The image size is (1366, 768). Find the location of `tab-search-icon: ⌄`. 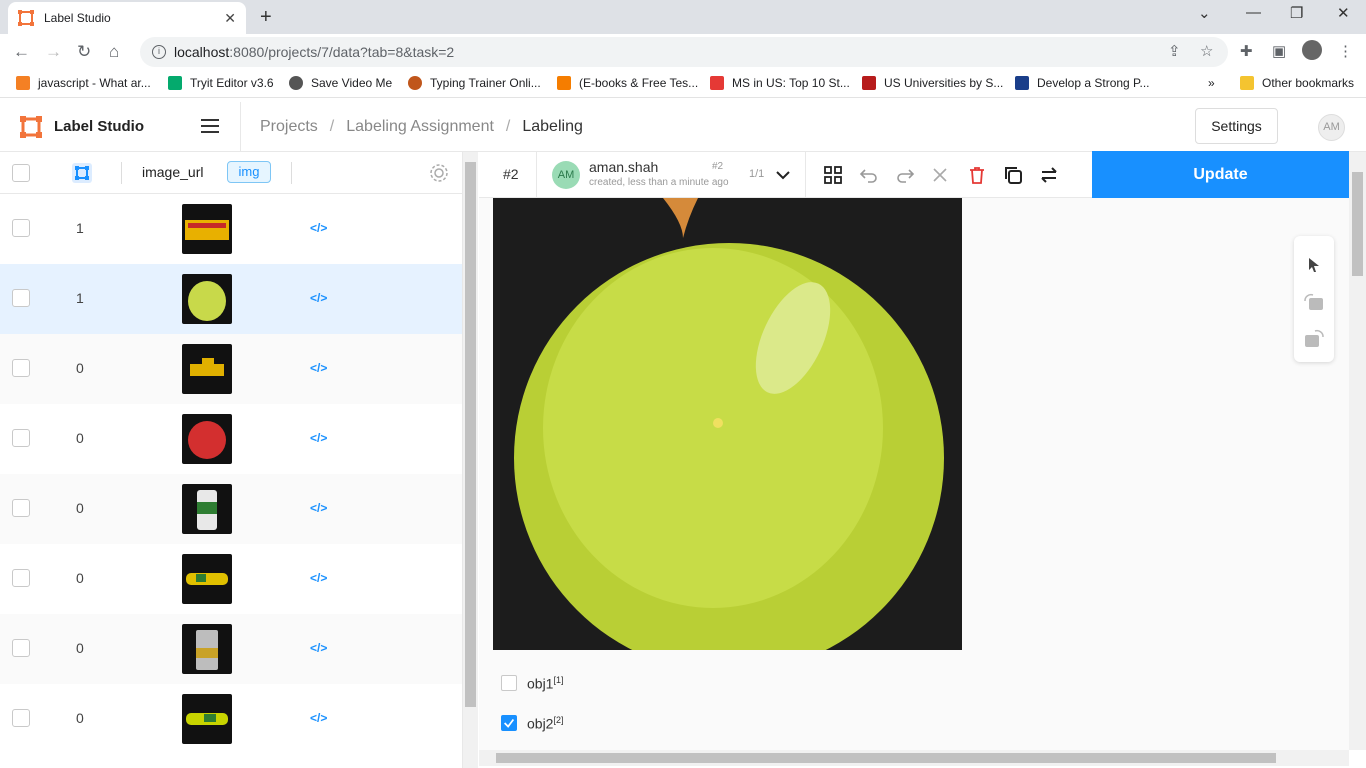

tab-search-icon: ⌄ is located at coordinates (1204, 13).